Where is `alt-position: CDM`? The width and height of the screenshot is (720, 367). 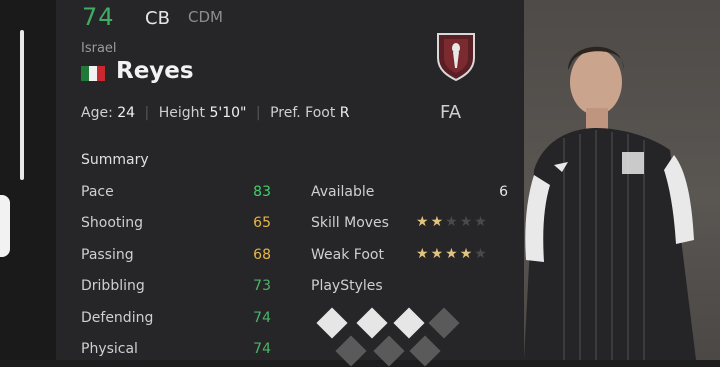 alt-position: CDM is located at coordinates (205, 17).